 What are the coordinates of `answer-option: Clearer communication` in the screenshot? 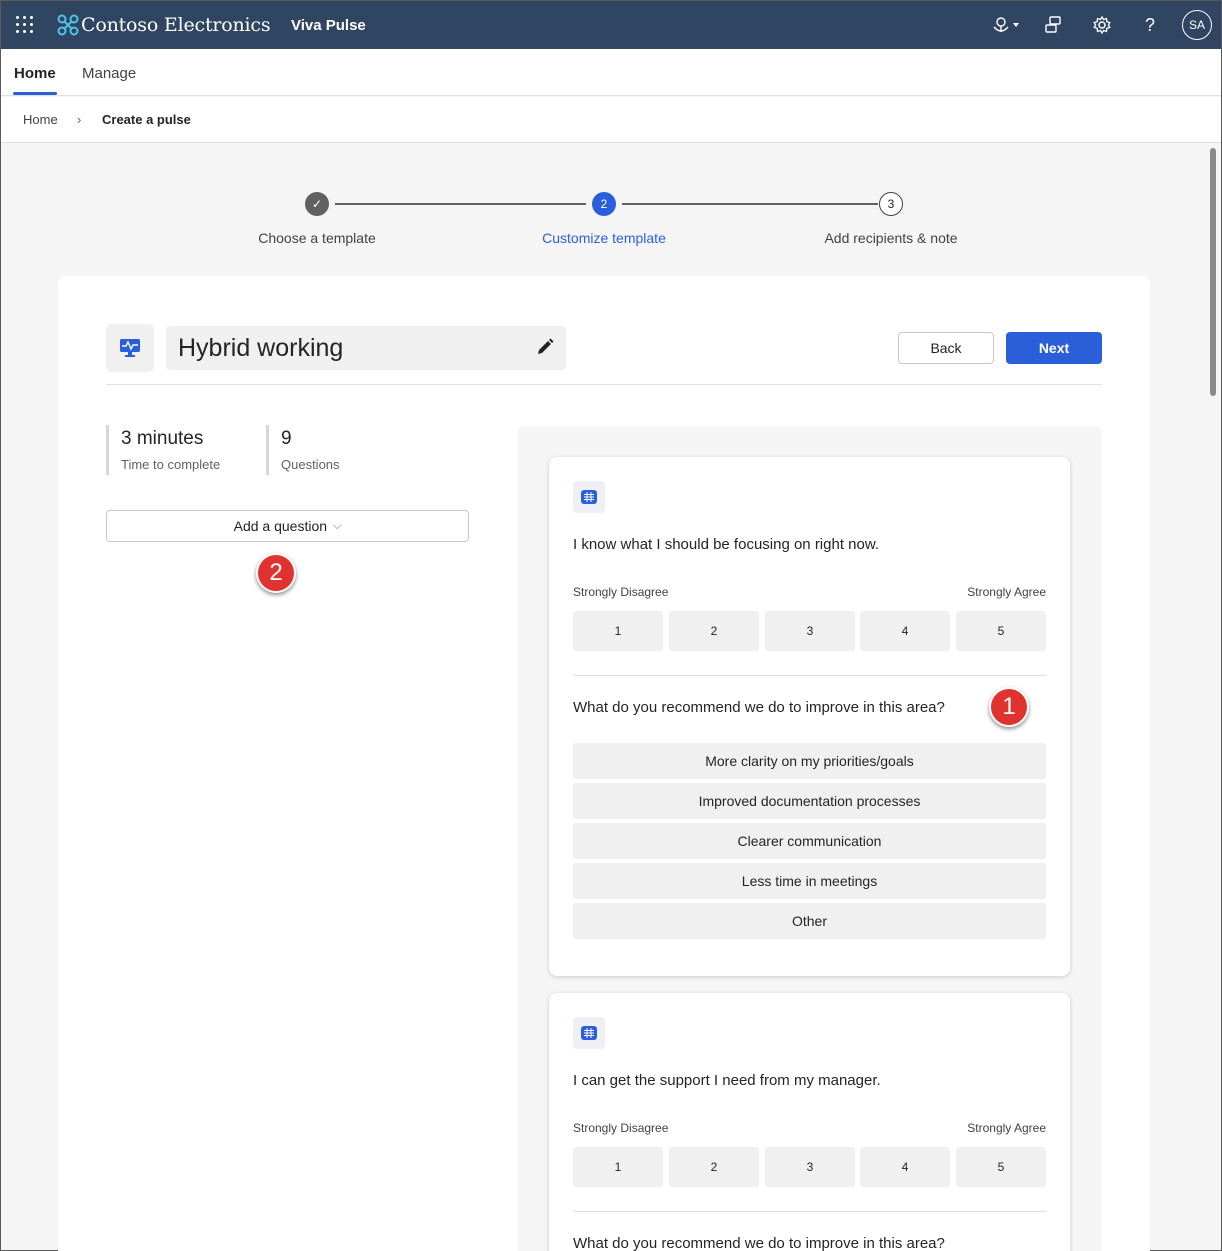 It's located at (809, 841).